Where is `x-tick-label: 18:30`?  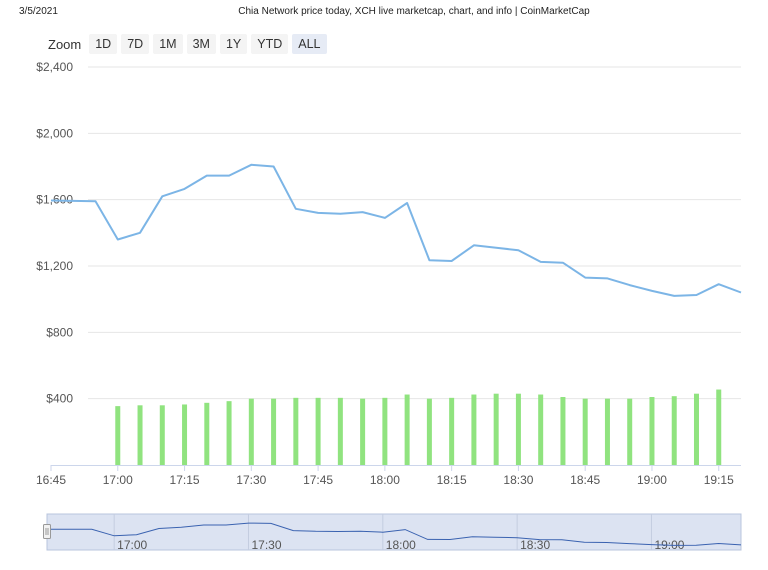 x-tick-label: 18:30 is located at coordinates (518, 480).